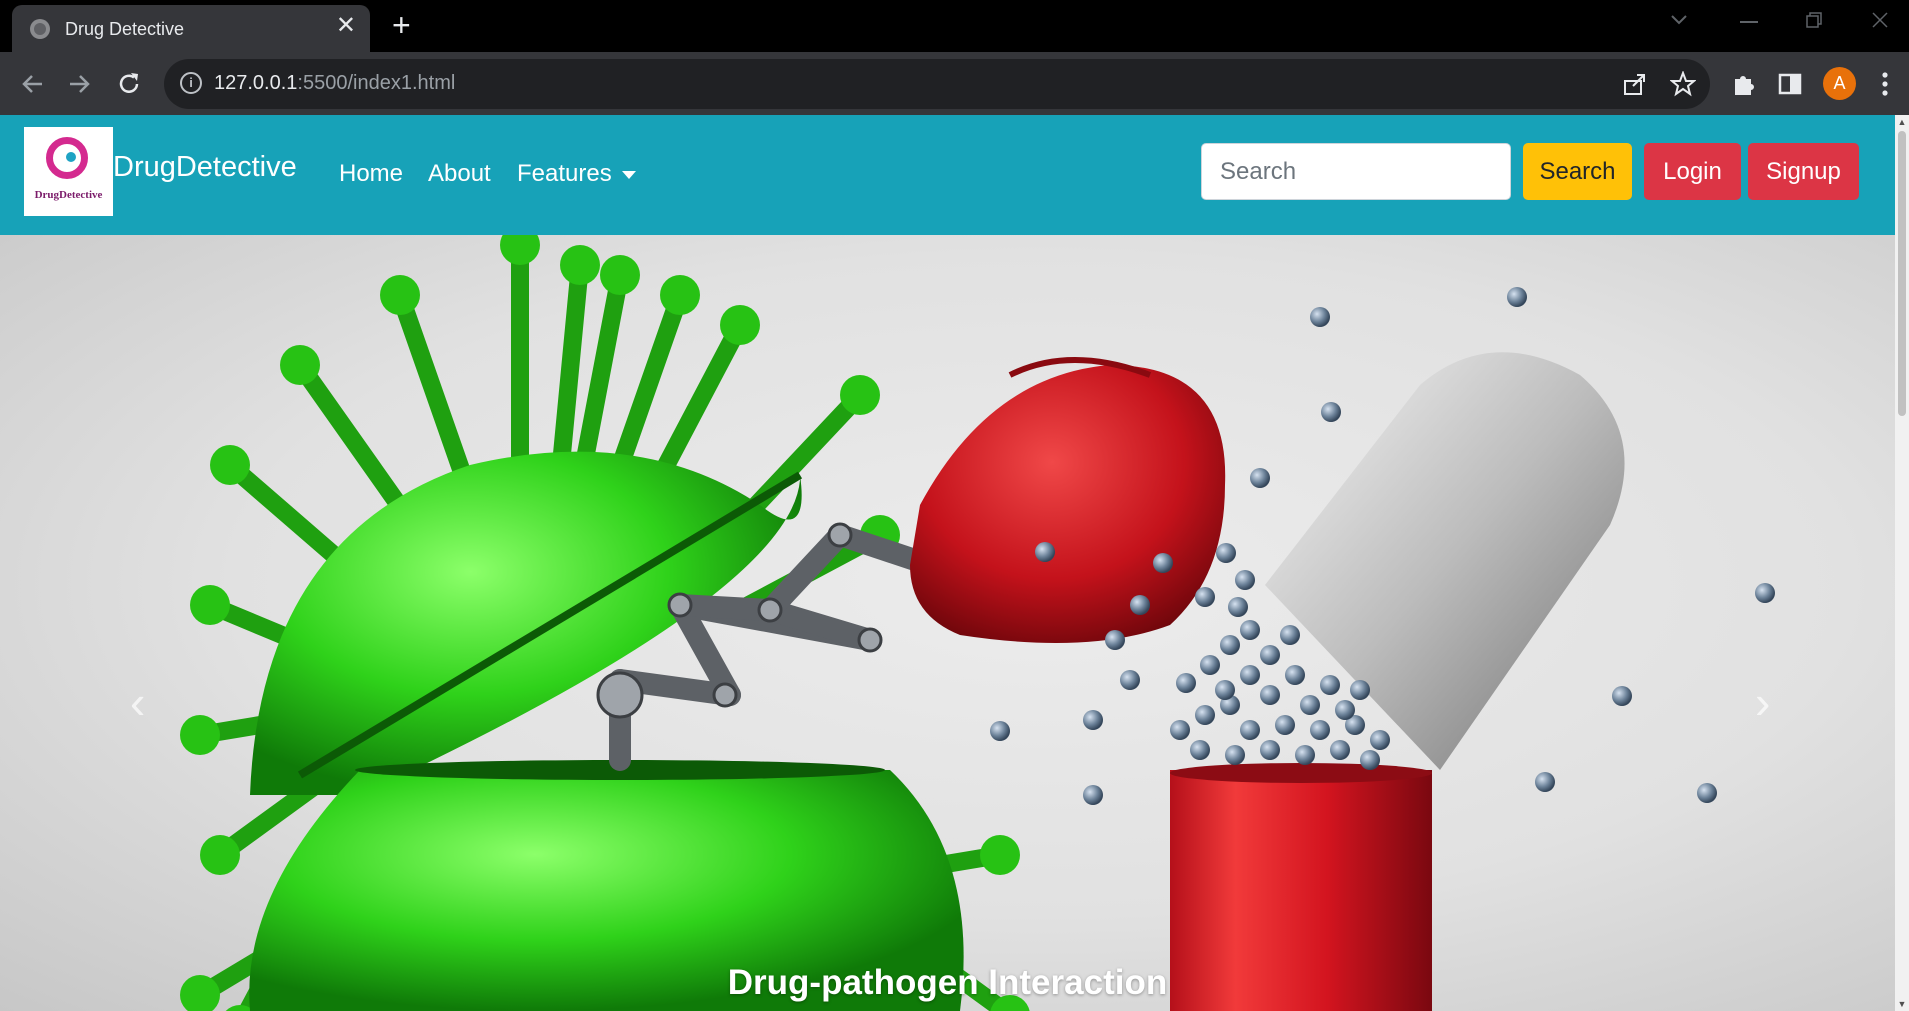  Describe the element at coordinates (129, 84) in the screenshot. I see `reload-icon` at that location.